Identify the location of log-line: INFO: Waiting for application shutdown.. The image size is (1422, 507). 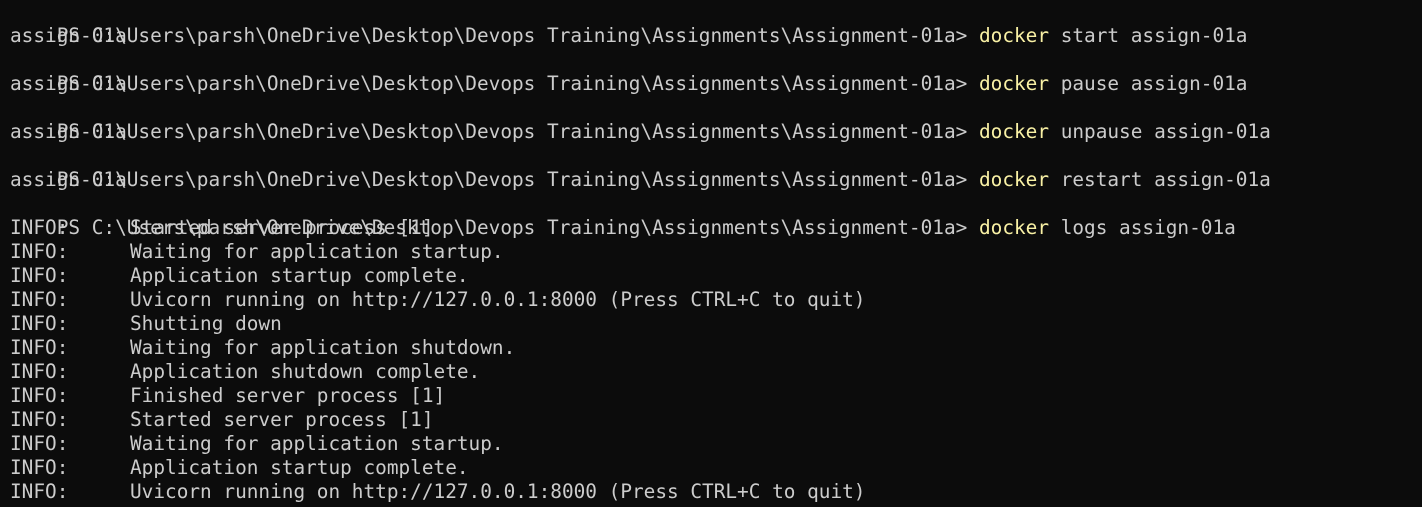
(716, 348).